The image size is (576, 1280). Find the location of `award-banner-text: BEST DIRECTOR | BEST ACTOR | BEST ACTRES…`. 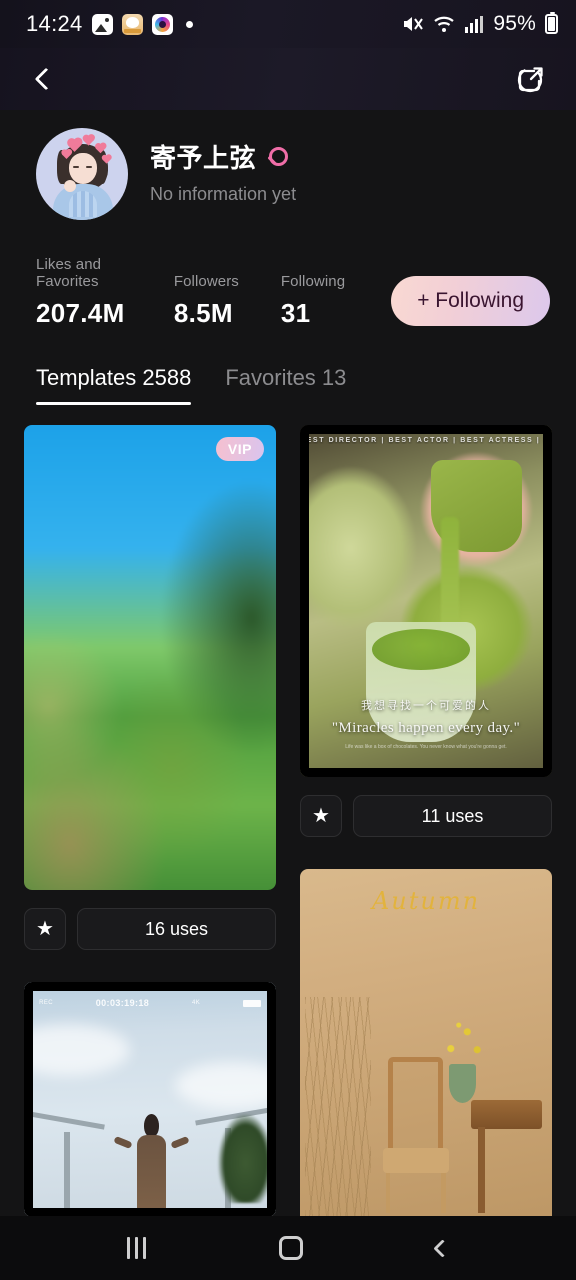

award-banner-text: BEST DIRECTOR | BEST ACTOR | BEST ACTRES… is located at coordinates (426, 441).